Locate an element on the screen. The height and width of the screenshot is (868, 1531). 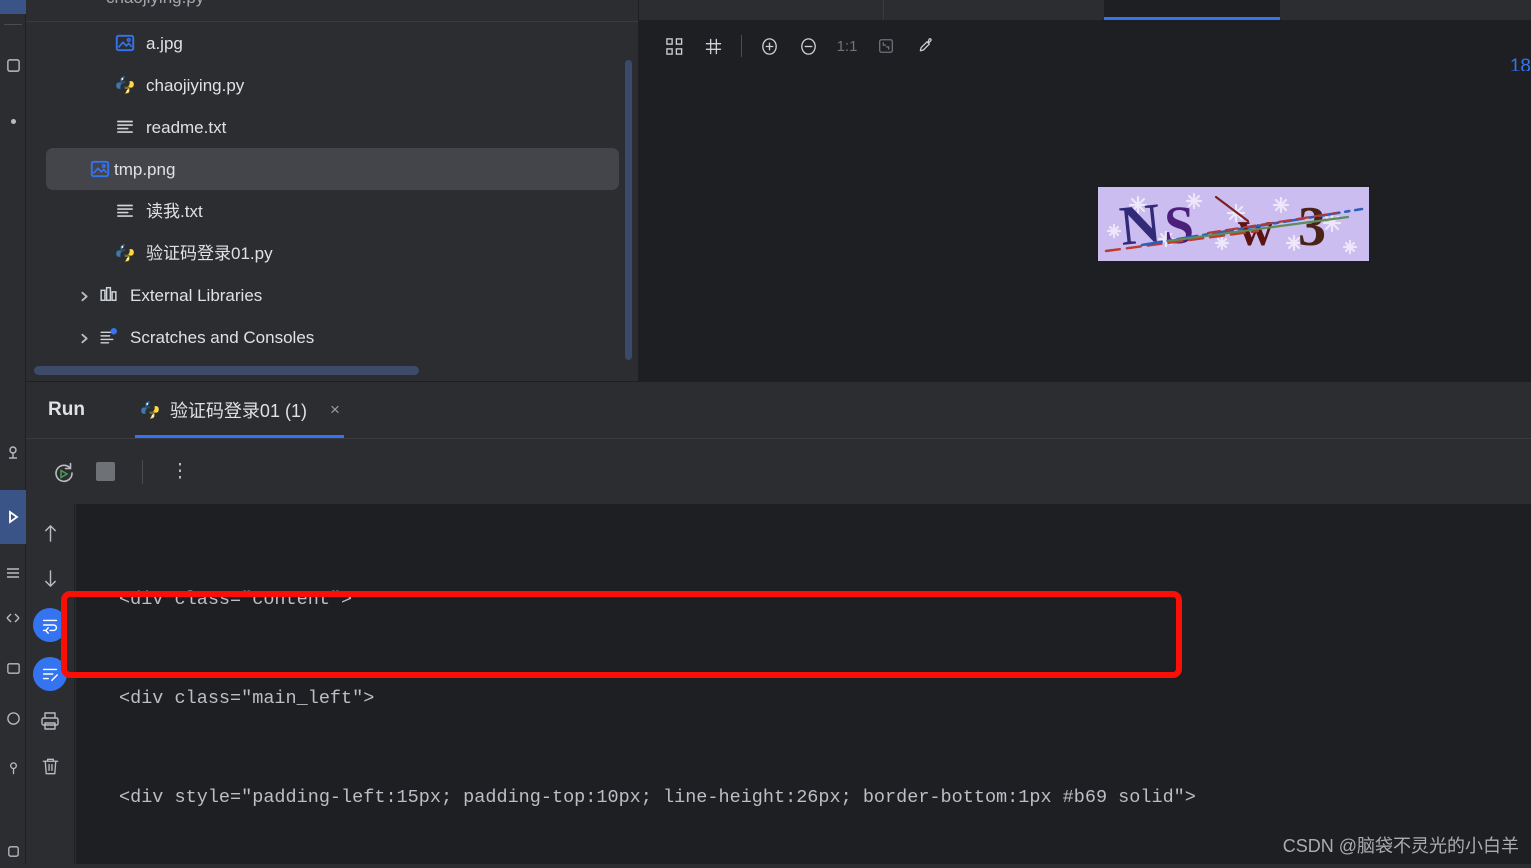
tree-item-label: External Libraries is located at coordinates (196, 295).